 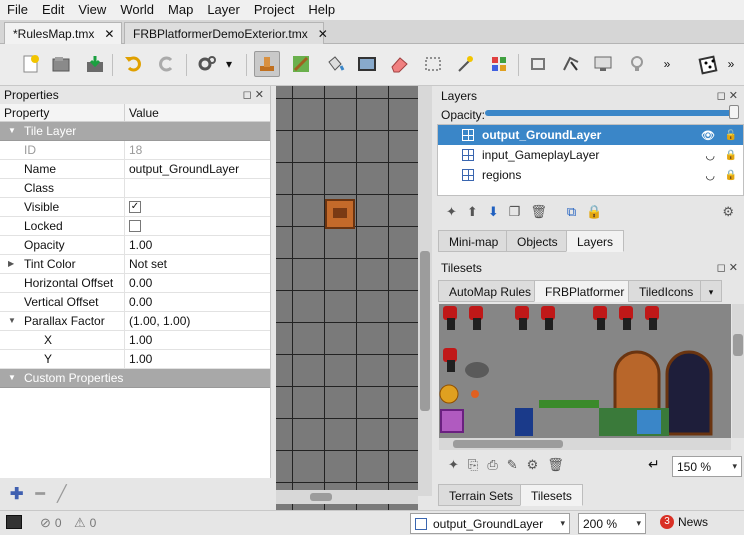 I want to click on dynamic-wrap-icon: ↵, so click(x=654, y=464).